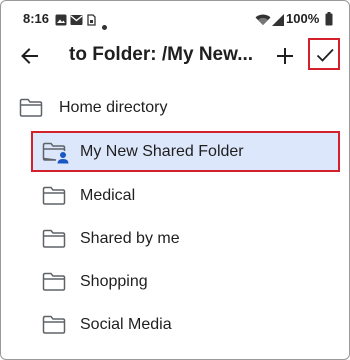 The width and height of the screenshot is (350, 360). I want to click on check-icon, so click(325, 55).